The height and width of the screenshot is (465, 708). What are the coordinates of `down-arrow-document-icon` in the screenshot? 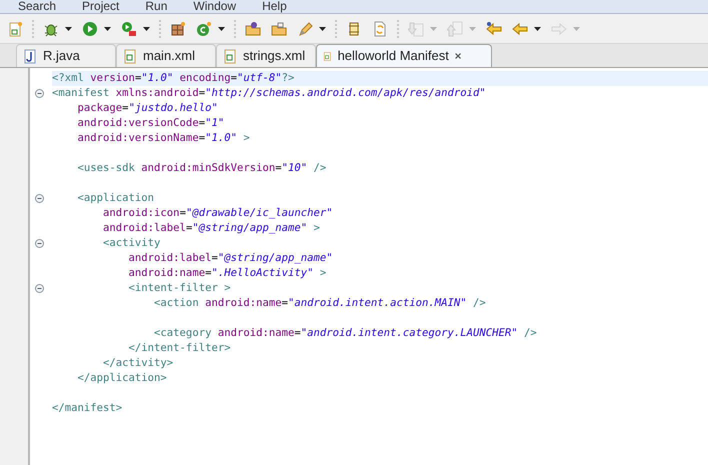 It's located at (416, 28).